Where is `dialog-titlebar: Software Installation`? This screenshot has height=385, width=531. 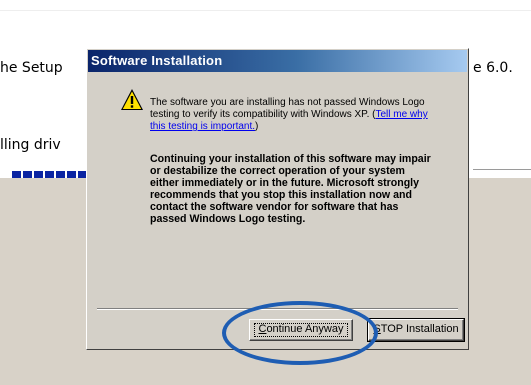 dialog-titlebar: Software Installation is located at coordinates (277, 61).